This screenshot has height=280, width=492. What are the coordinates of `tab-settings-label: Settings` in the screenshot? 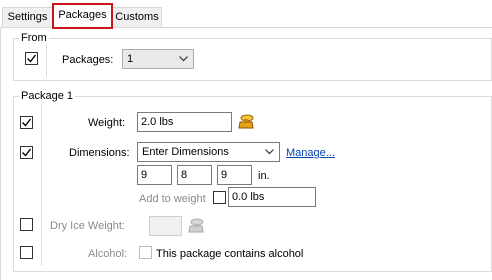 It's located at (27, 17).